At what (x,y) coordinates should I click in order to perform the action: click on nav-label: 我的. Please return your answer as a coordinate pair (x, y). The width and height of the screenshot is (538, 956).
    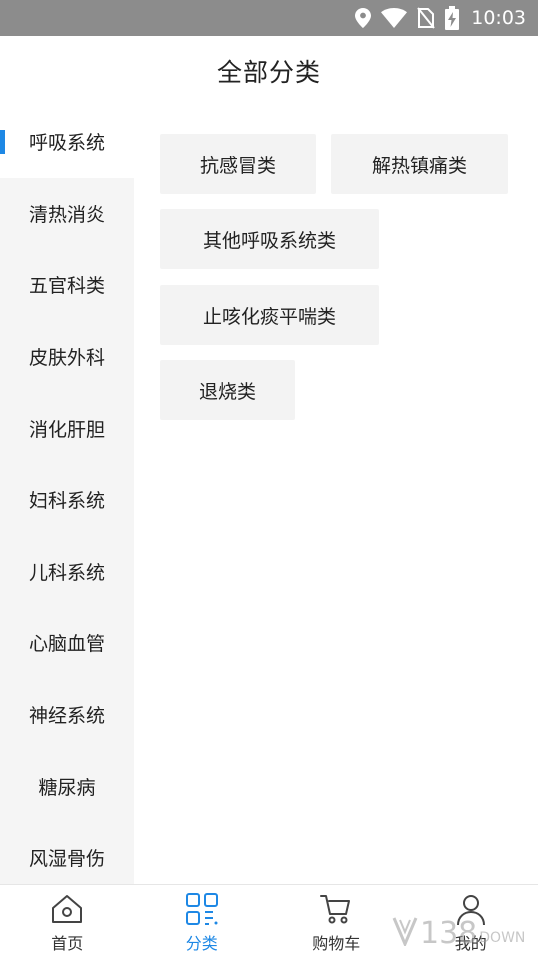
    Looking at the image, I should click on (470, 943).